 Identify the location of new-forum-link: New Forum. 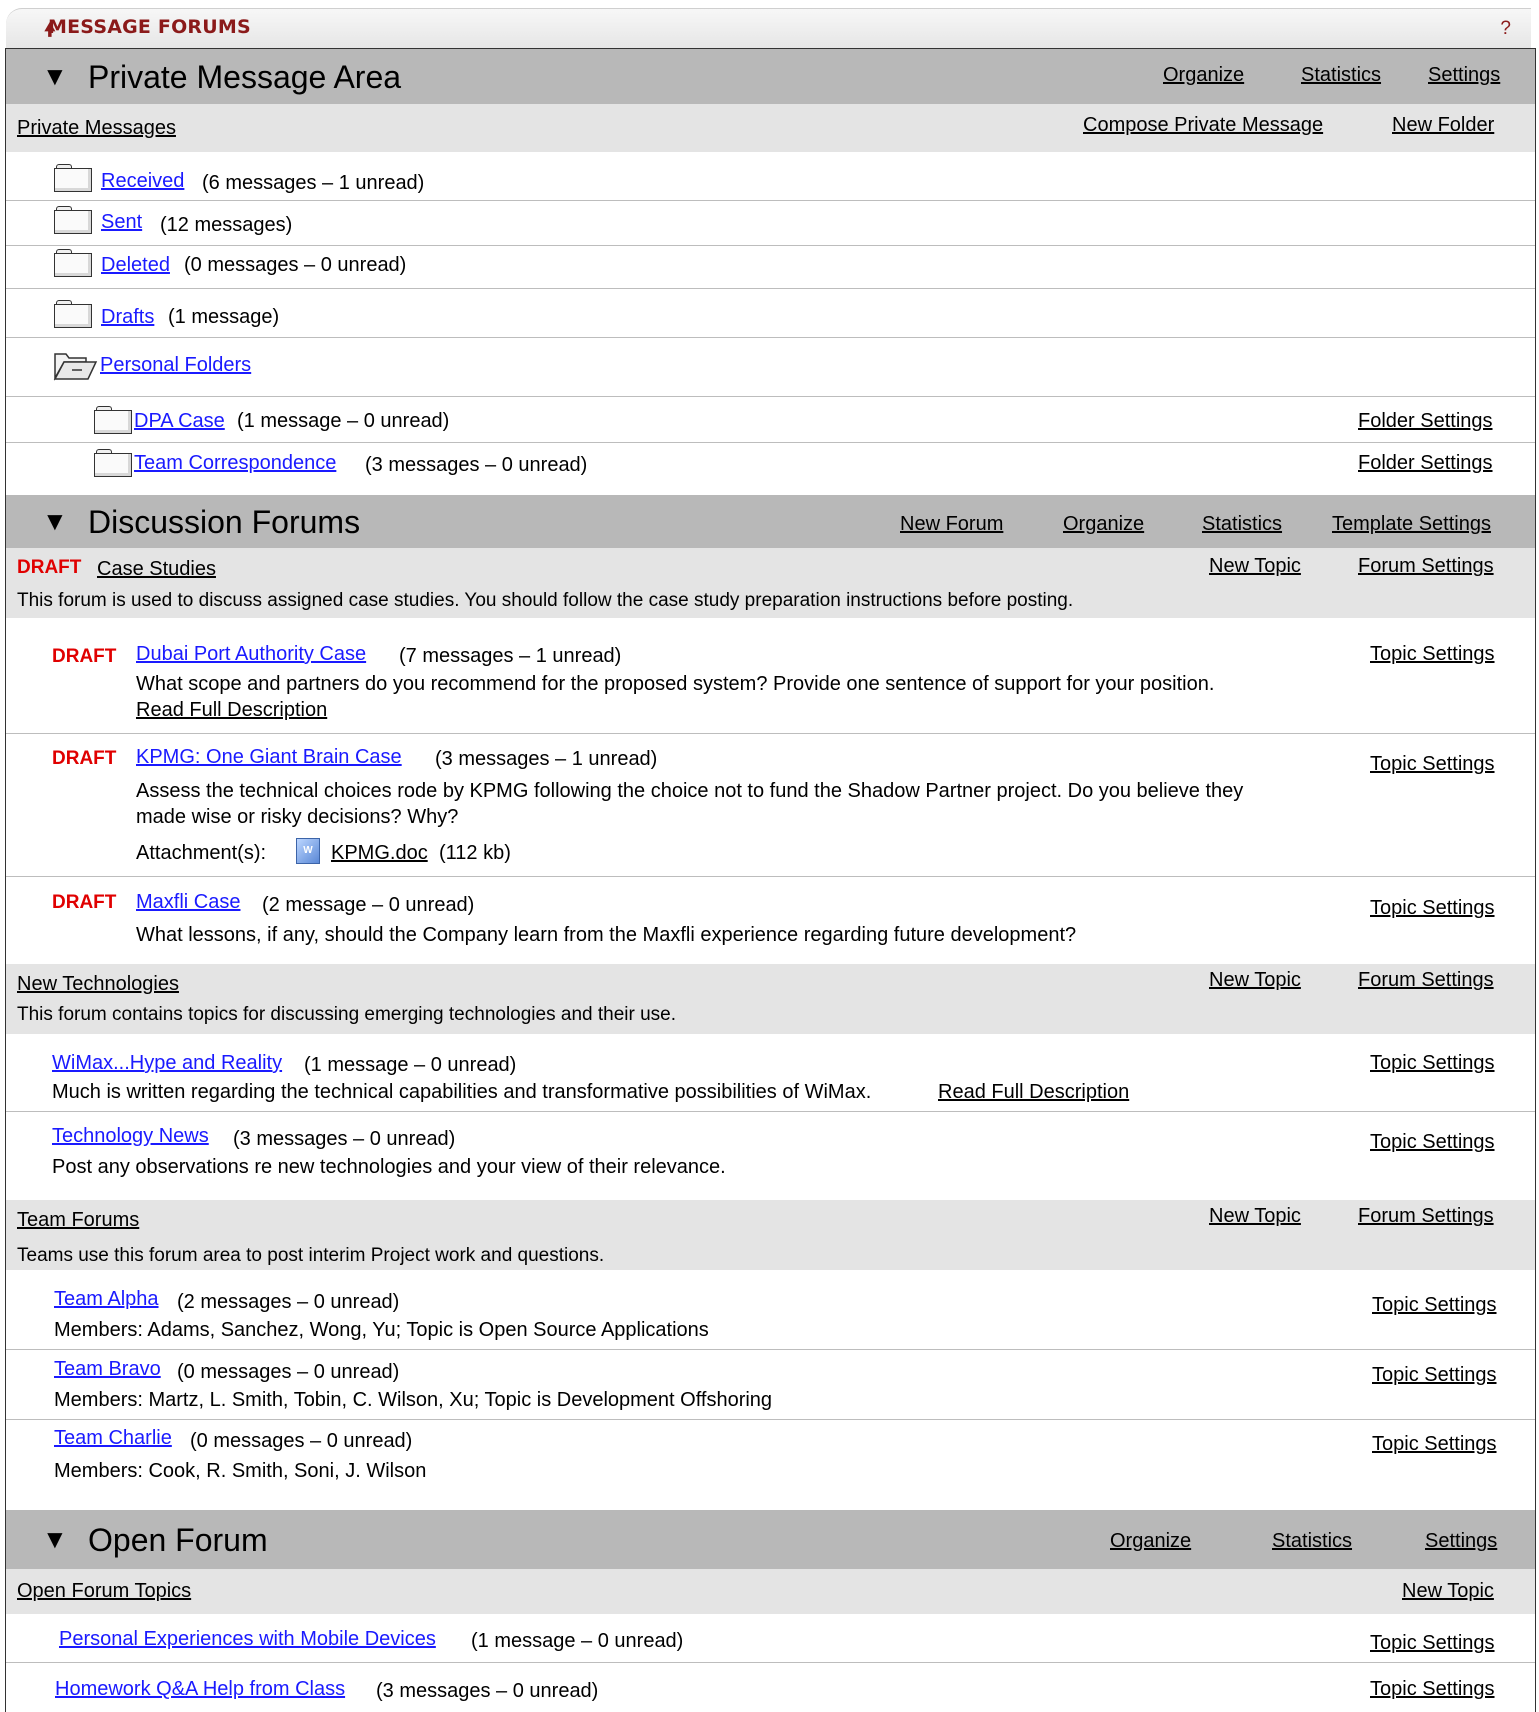
(951, 524).